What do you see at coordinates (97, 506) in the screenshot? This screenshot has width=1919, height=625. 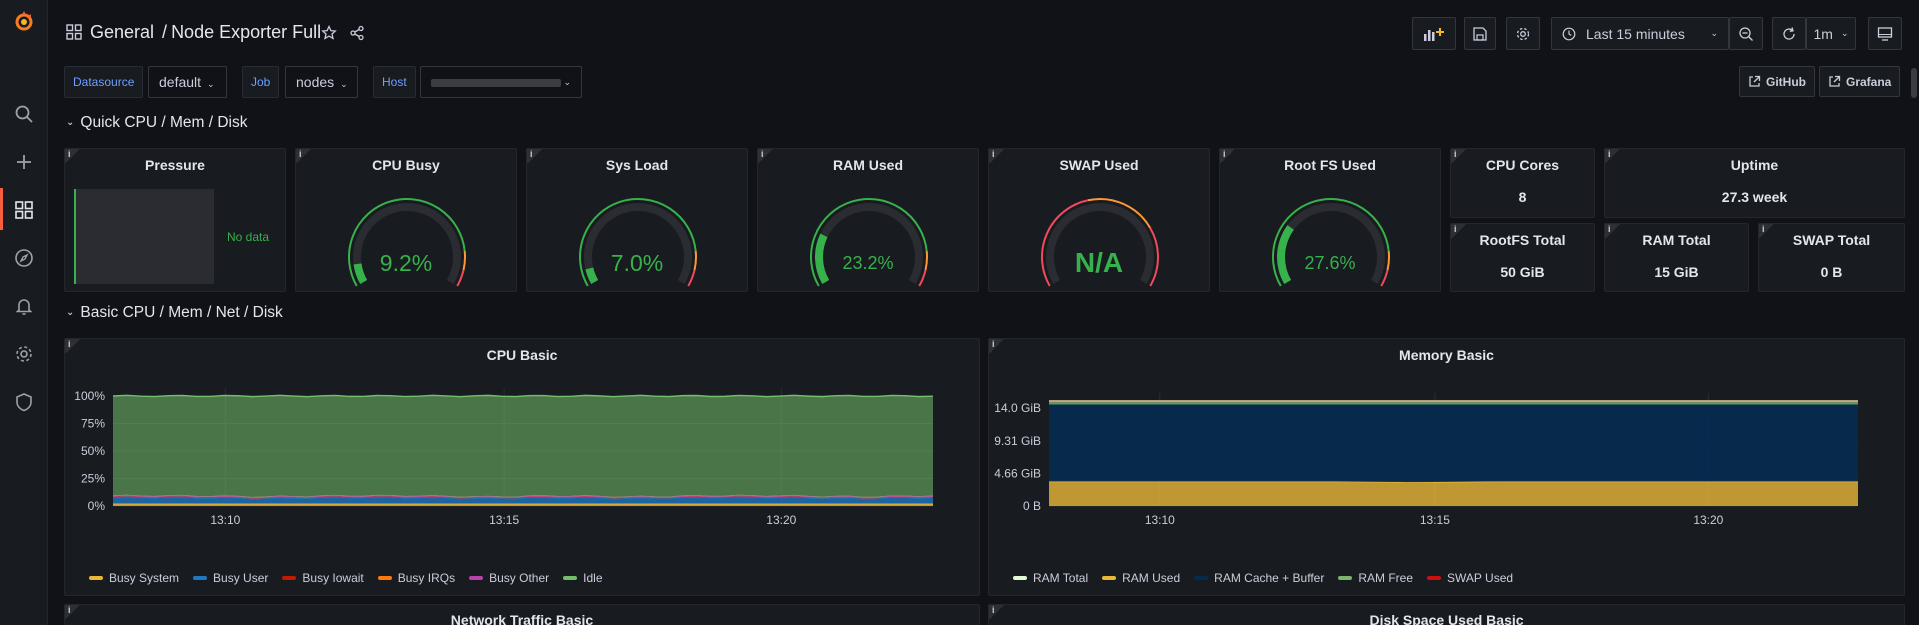 I see `y-tick-label: 0%` at bounding box center [97, 506].